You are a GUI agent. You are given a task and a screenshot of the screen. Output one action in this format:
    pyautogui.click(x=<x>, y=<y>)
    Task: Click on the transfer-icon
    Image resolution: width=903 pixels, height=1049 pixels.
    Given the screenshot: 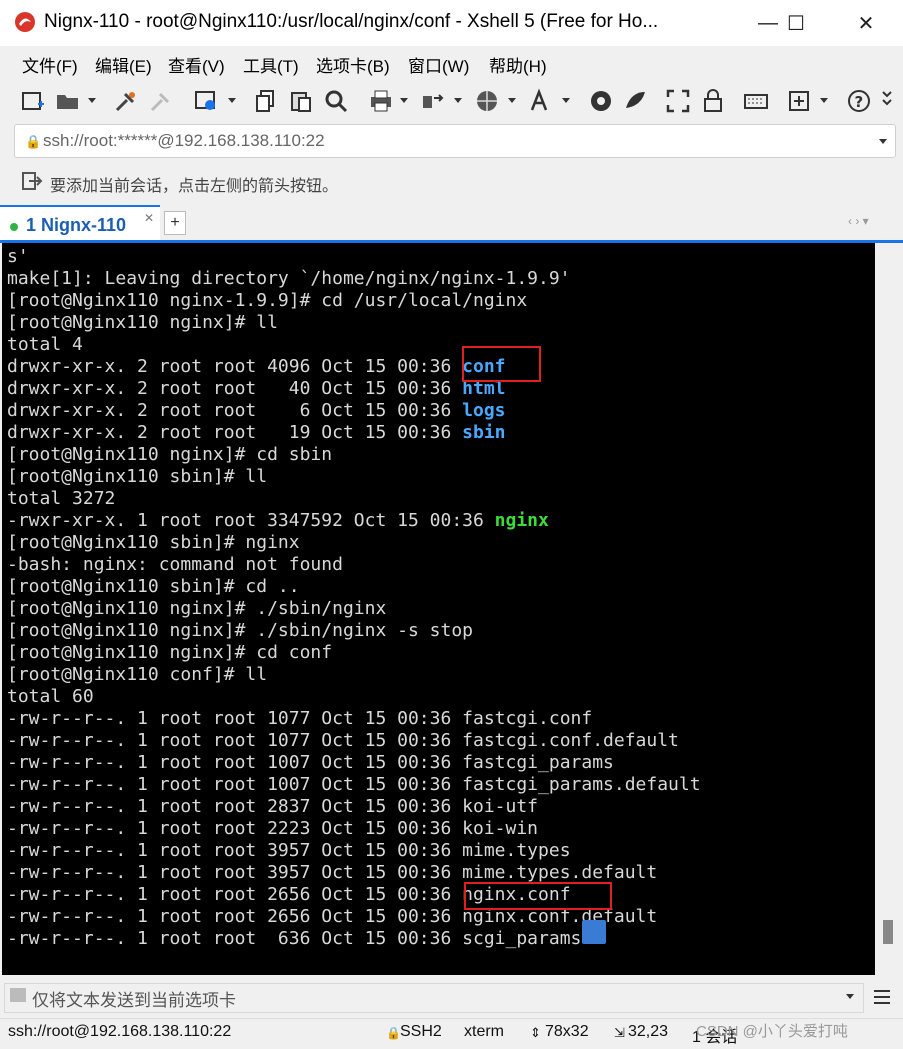 What is the action you would take?
    pyautogui.click(x=433, y=101)
    